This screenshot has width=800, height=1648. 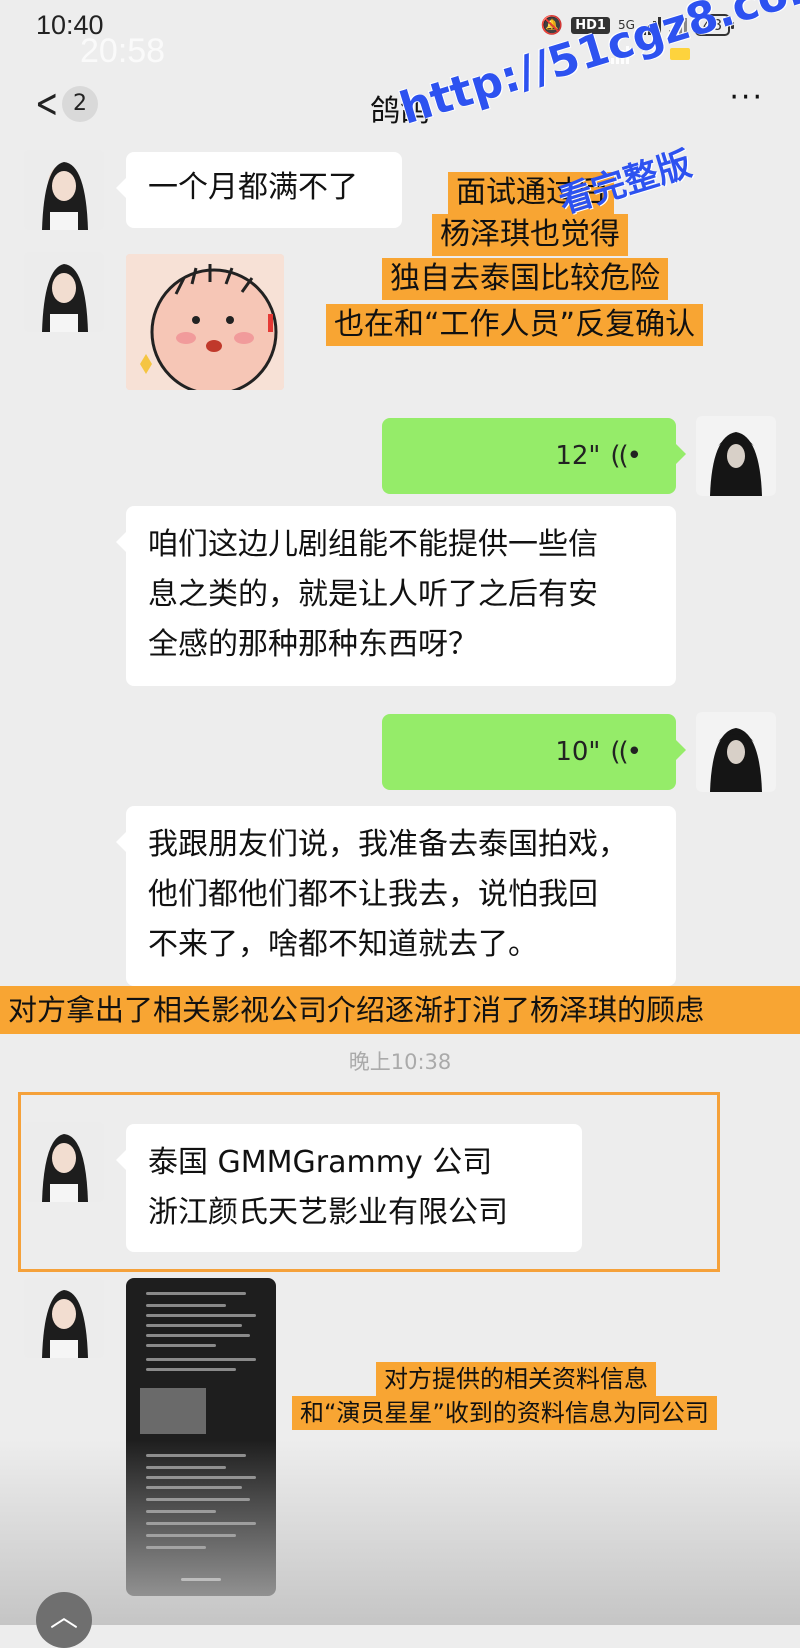 What do you see at coordinates (64, 1620) in the screenshot?
I see `scroll-up-icon: ︿` at bounding box center [64, 1620].